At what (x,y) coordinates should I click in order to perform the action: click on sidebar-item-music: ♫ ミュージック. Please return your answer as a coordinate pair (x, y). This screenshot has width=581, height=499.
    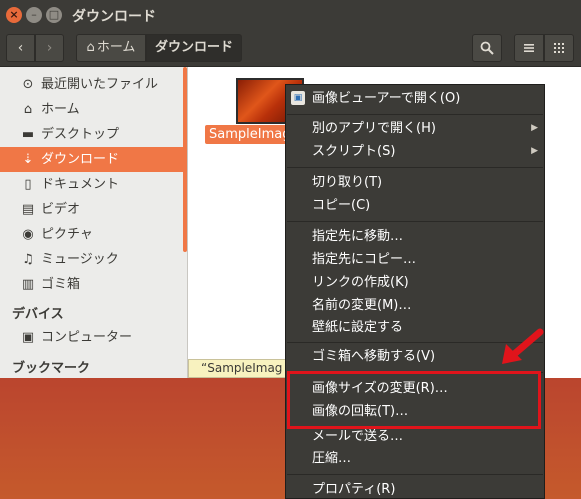
    Looking at the image, I should click on (91, 259).